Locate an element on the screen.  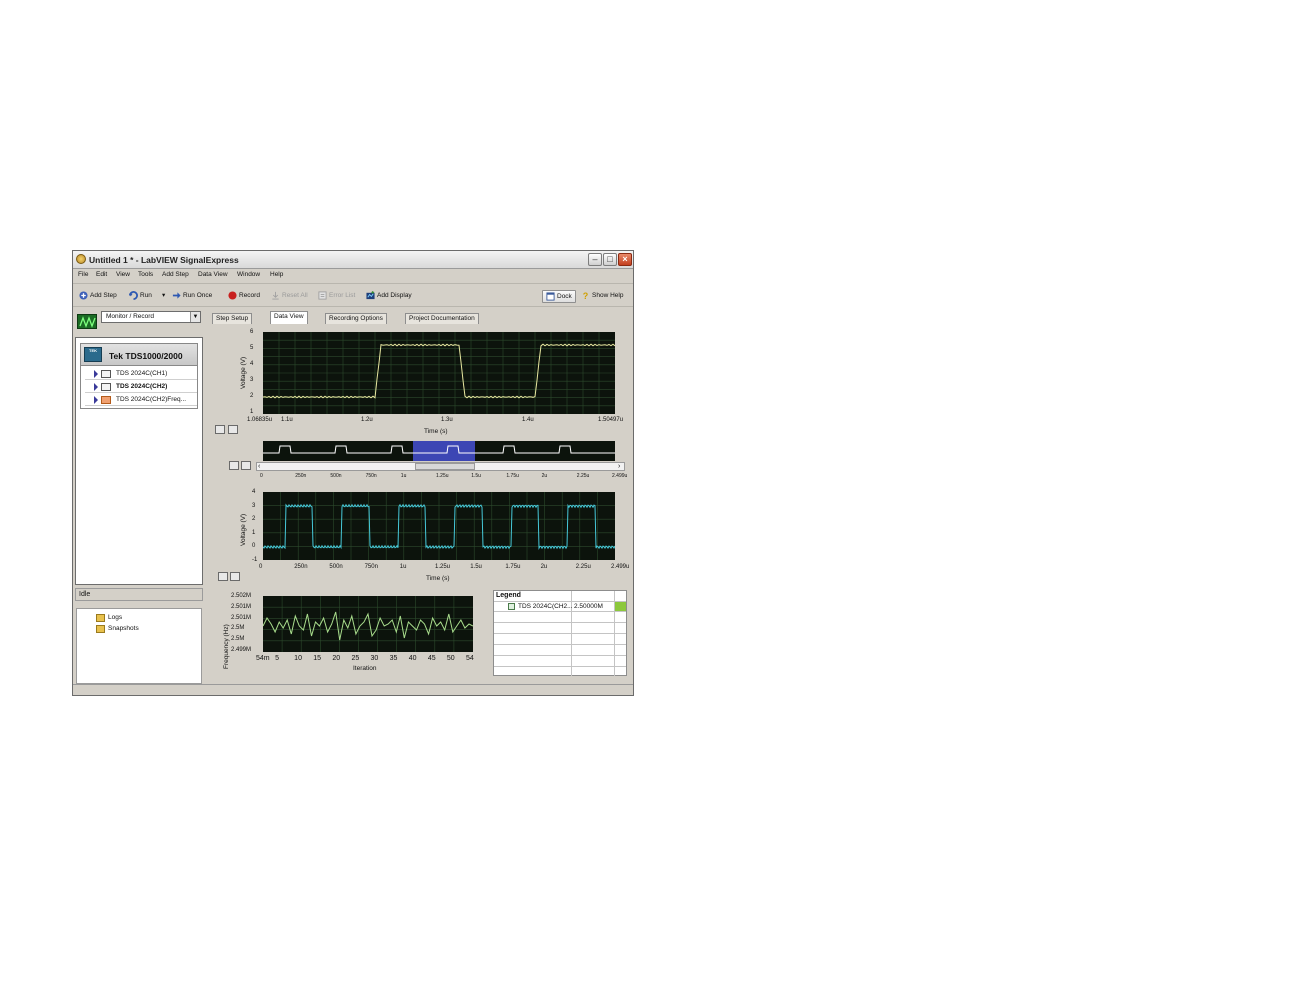
channel-label: TDS 2024C(CH1) is located at coordinates (142, 373).